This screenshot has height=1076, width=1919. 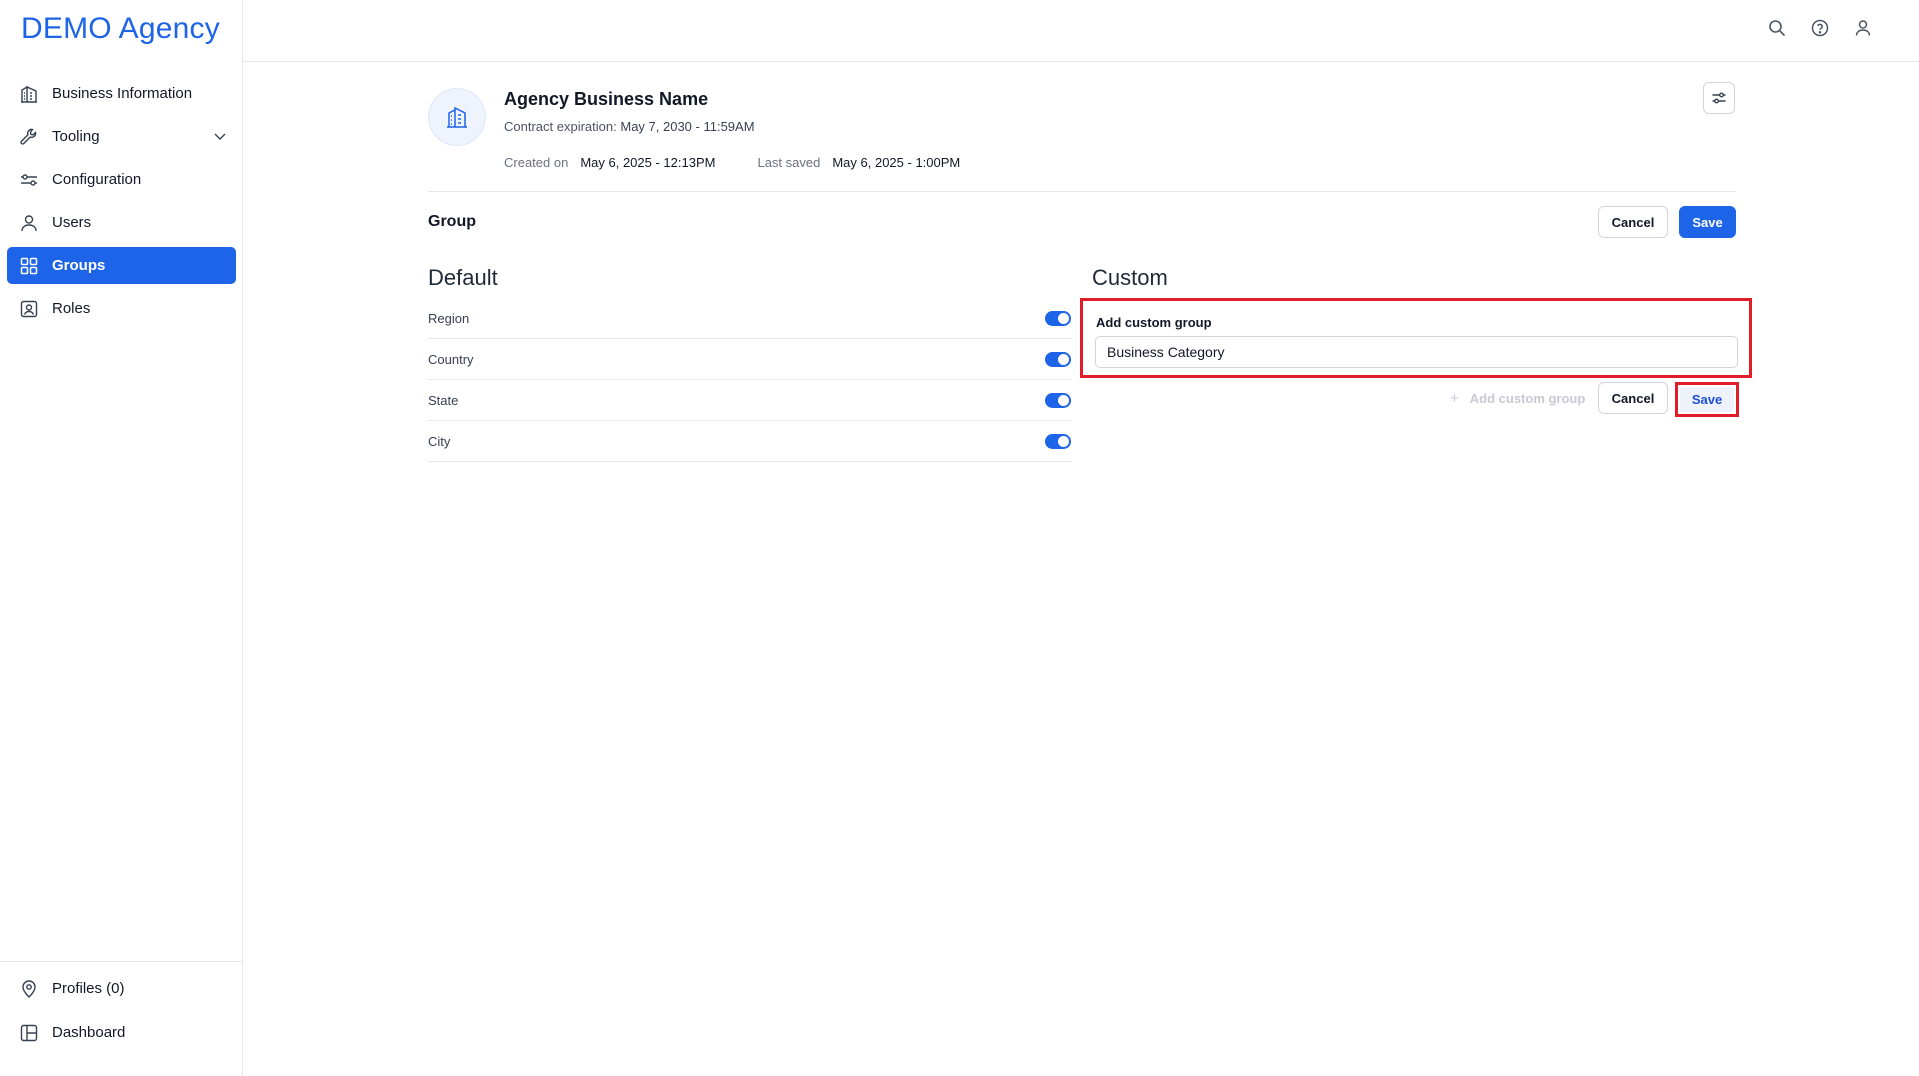 I want to click on sidebar-item-label: Business Information, so click(x=122, y=93).